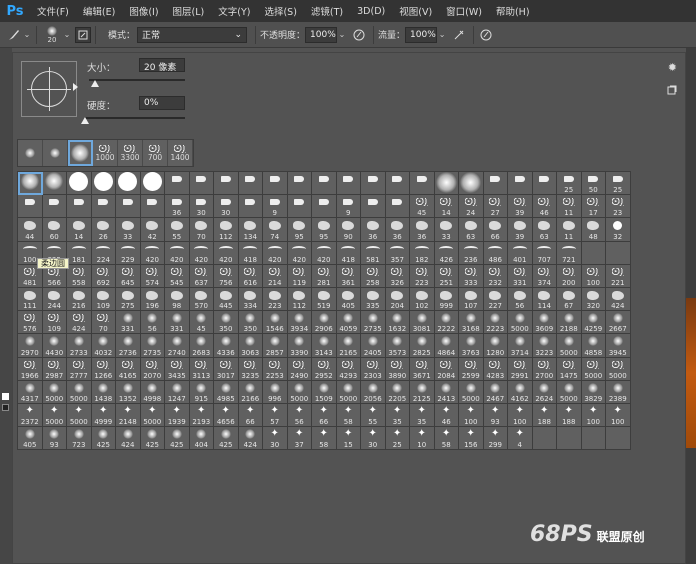  I want to click on brush-preset-cell: 4430, so click(54, 346).